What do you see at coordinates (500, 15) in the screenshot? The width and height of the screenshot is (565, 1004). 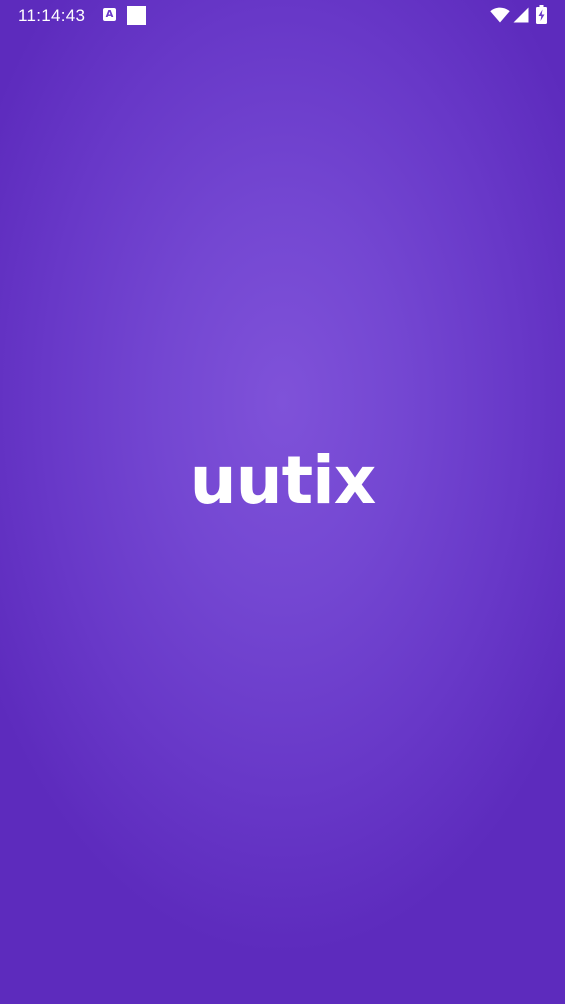 I see `wifi-icon` at bounding box center [500, 15].